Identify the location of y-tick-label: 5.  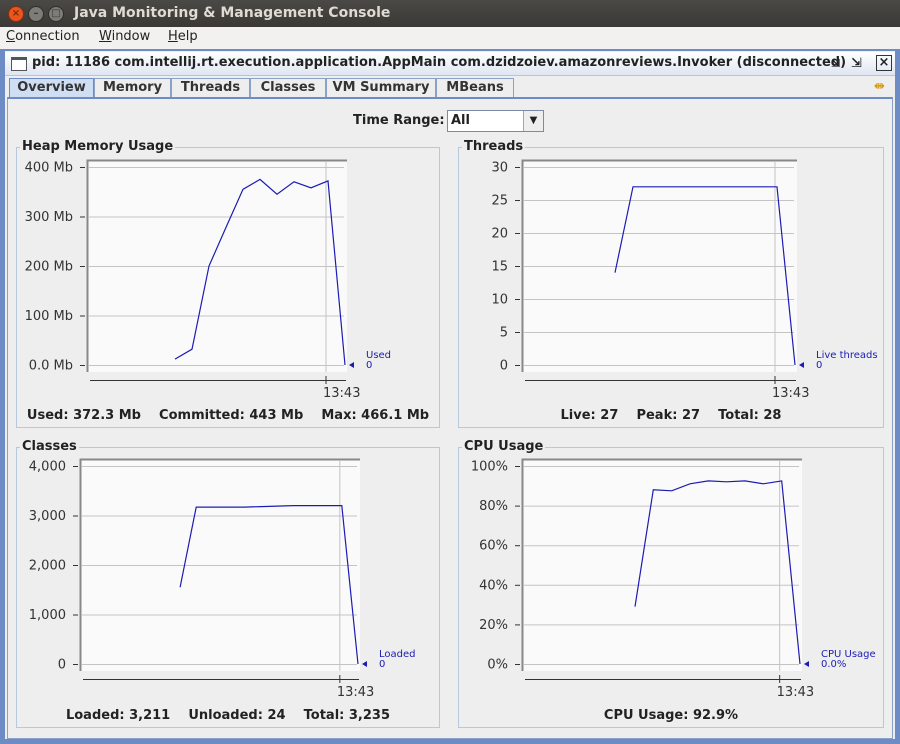
(504, 333).